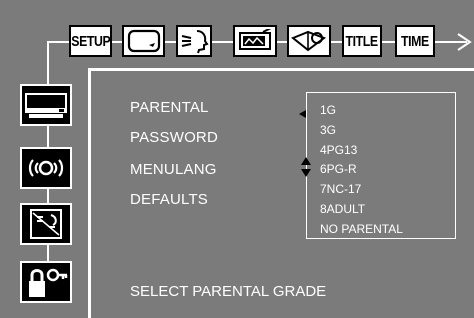  Describe the element at coordinates (174, 137) in the screenshot. I see `menu-item-password: PASSWORD` at that location.